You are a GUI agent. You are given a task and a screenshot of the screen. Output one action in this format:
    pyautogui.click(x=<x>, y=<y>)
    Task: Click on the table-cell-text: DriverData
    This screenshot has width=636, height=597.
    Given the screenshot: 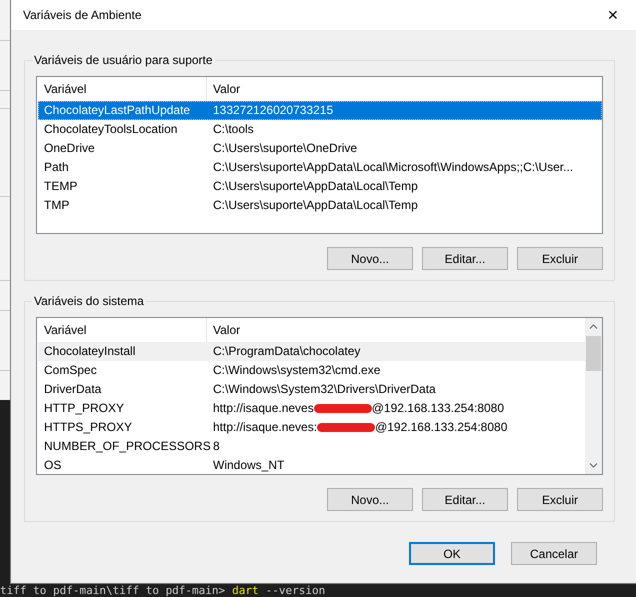 What is the action you would take?
    pyautogui.click(x=72, y=389)
    